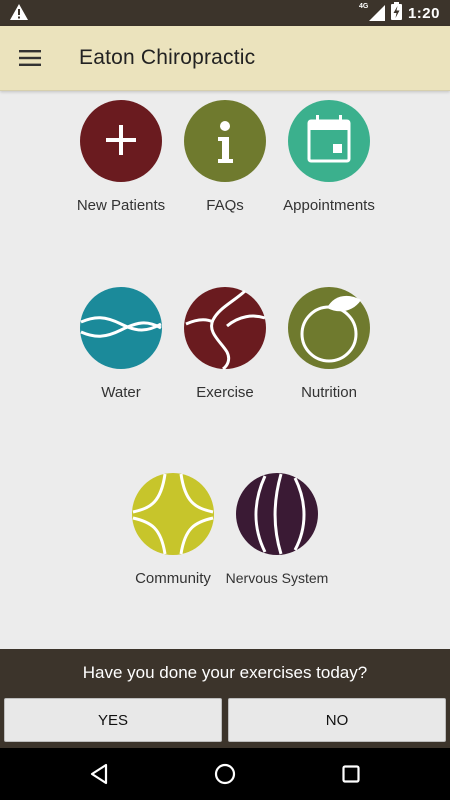 The width and height of the screenshot is (450, 800). What do you see at coordinates (225, 205) in the screenshot?
I see `tile-label: FAQs` at bounding box center [225, 205].